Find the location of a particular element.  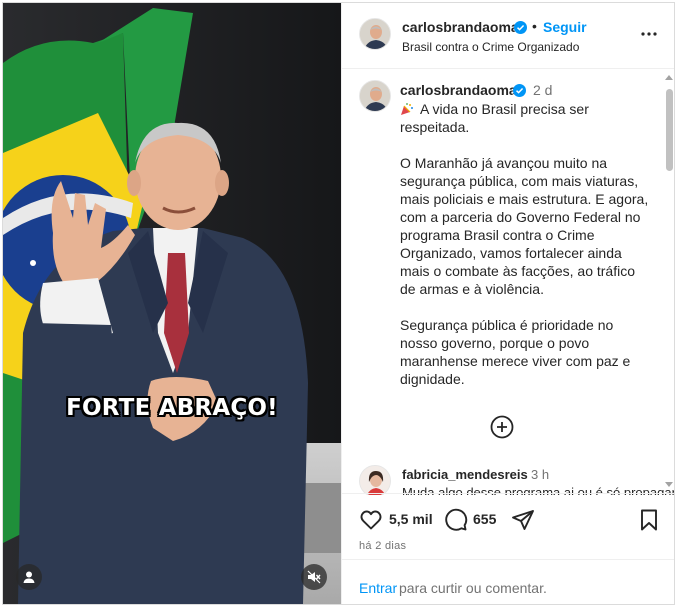

caption-username: carlosbrandaoma is located at coordinates (458, 90).